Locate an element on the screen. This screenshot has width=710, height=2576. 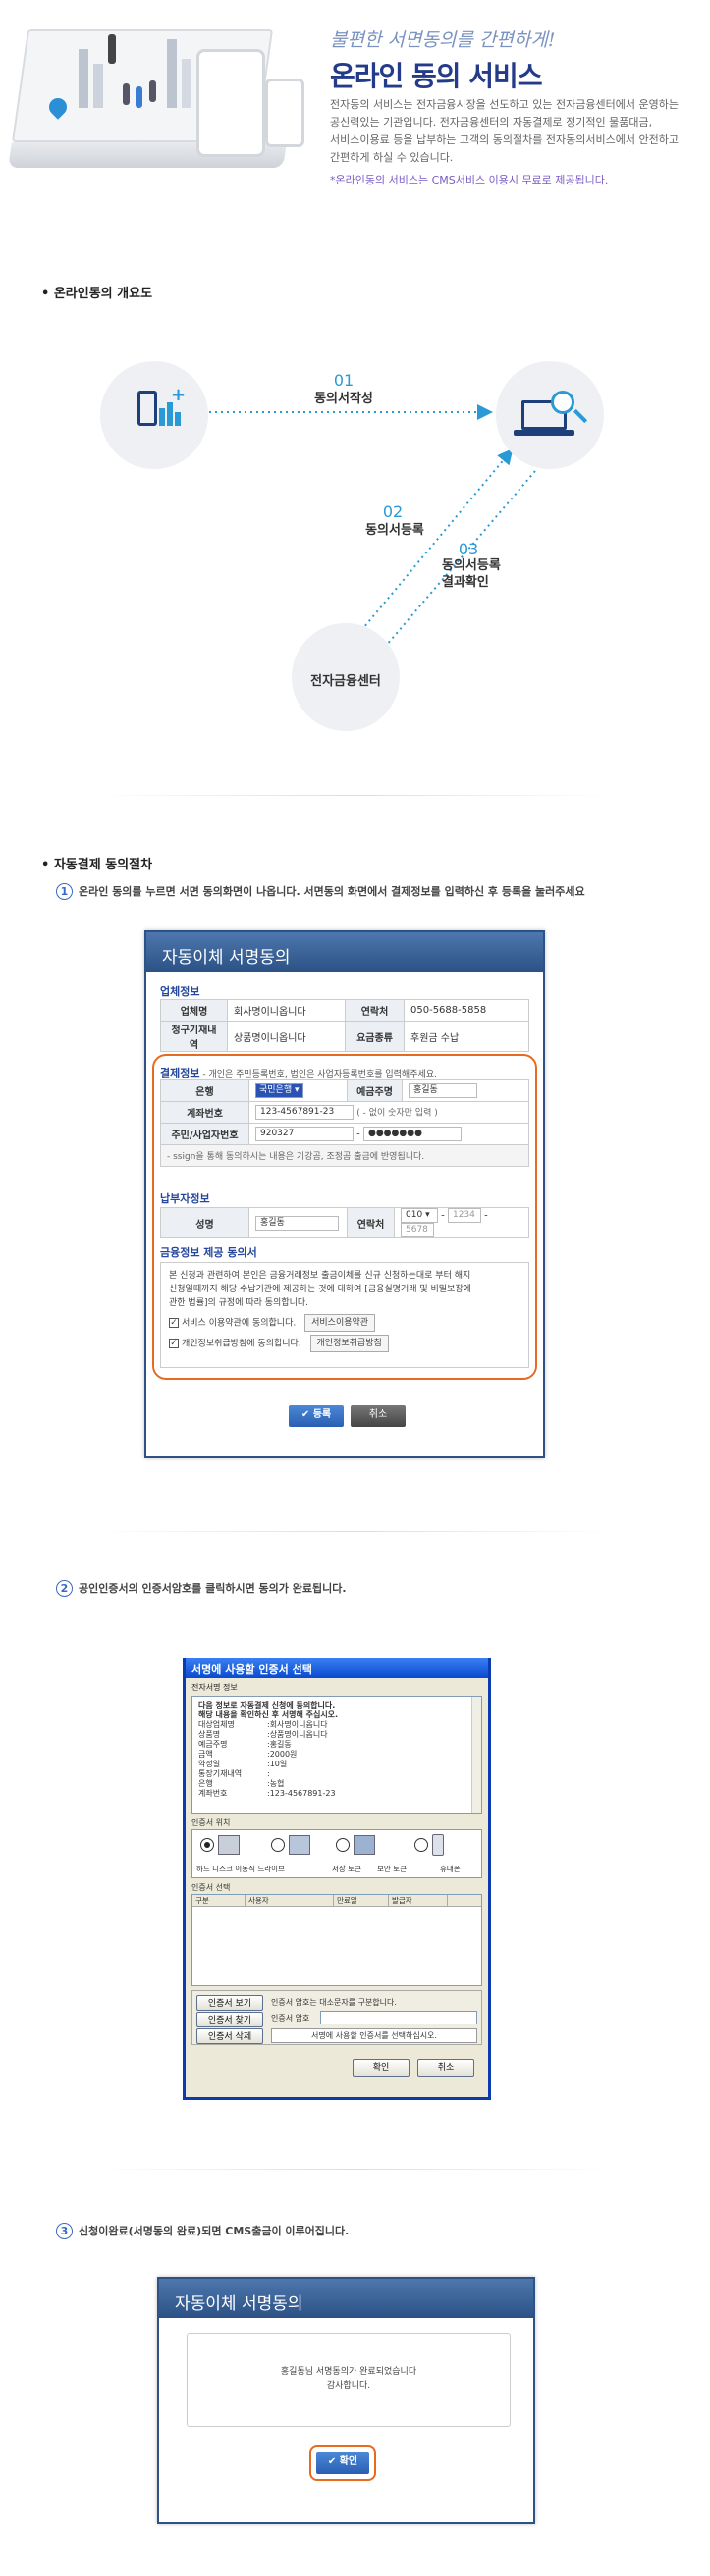
storage-token-icon is located at coordinates (299, 1845).